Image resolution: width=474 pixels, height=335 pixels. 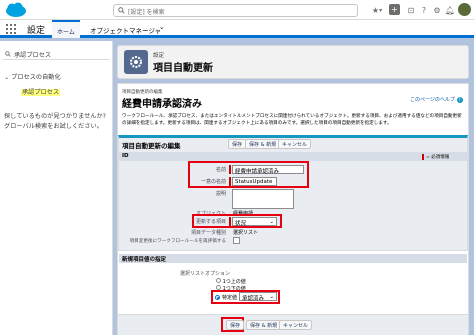 What do you see at coordinates (263, 144) in the screenshot?
I see `save-new-button: 保存 & 新規` at bounding box center [263, 144].